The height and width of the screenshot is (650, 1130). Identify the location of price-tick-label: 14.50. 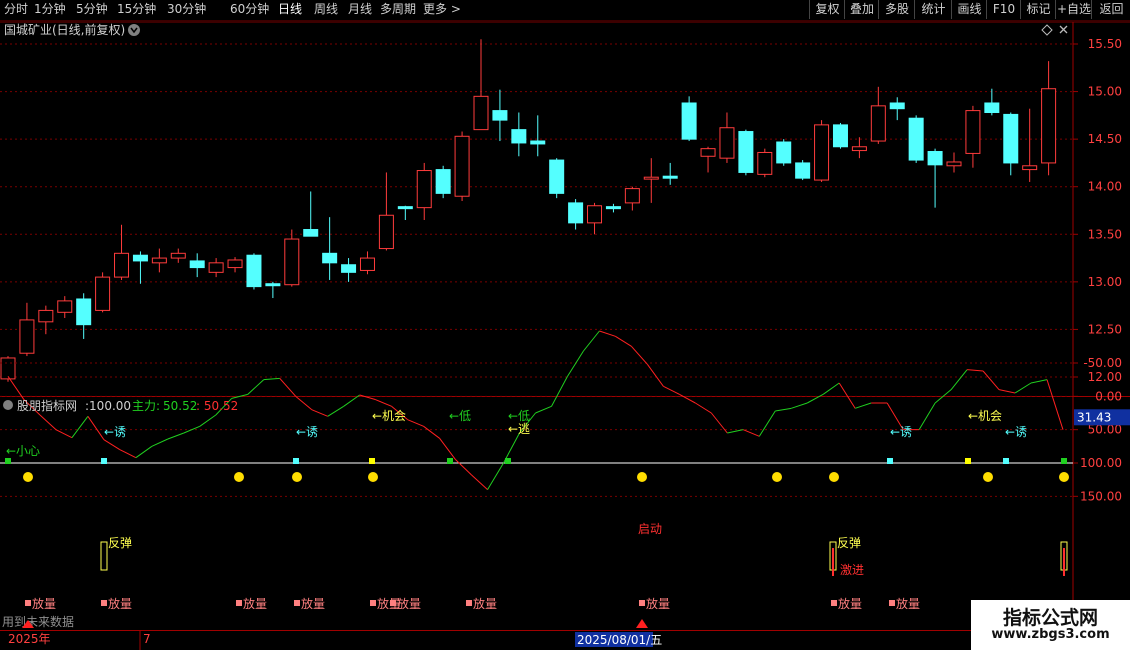
(1105, 139).